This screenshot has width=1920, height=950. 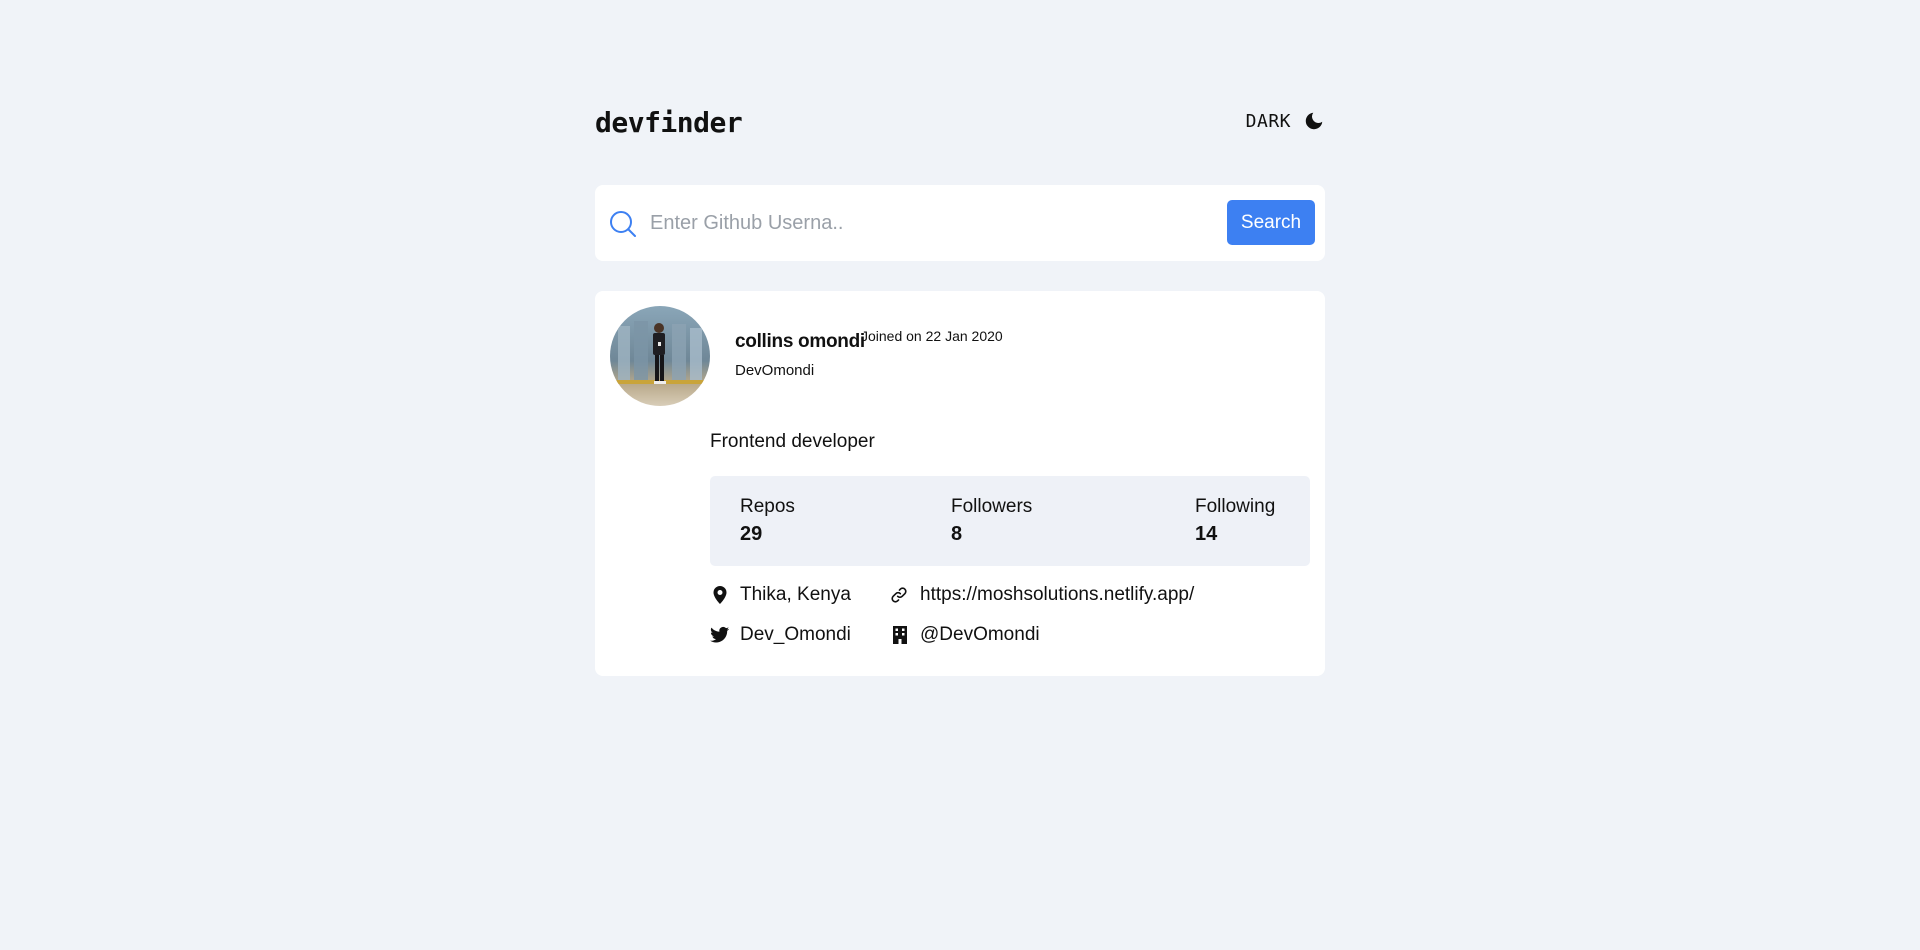 What do you see at coordinates (720, 634) in the screenshot?
I see `twitter-icon` at bounding box center [720, 634].